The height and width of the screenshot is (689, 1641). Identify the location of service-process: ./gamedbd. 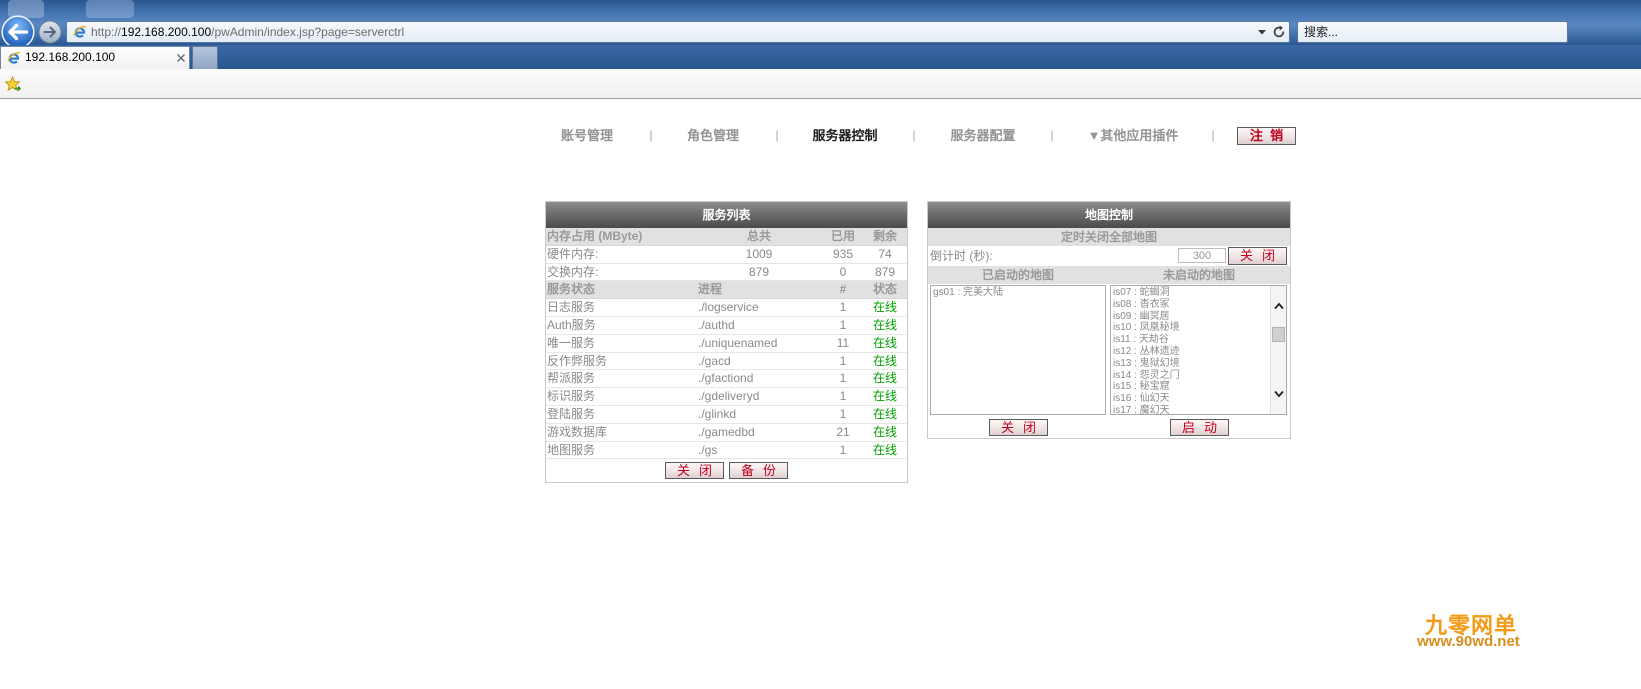
(726, 431).